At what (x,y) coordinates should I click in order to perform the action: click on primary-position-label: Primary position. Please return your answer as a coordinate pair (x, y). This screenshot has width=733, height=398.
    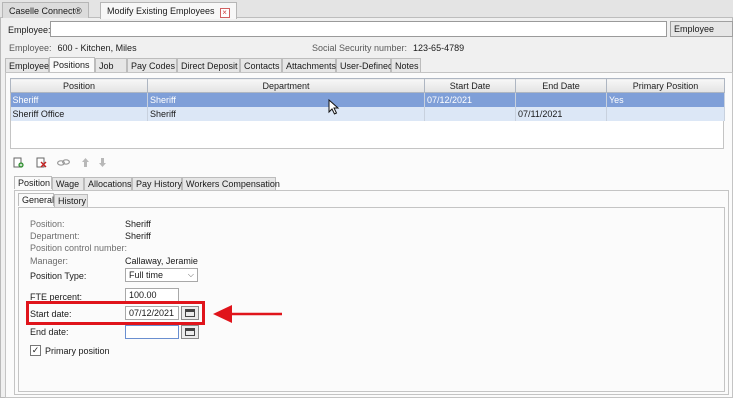
    Looking at the image, I should click on (77, 351).